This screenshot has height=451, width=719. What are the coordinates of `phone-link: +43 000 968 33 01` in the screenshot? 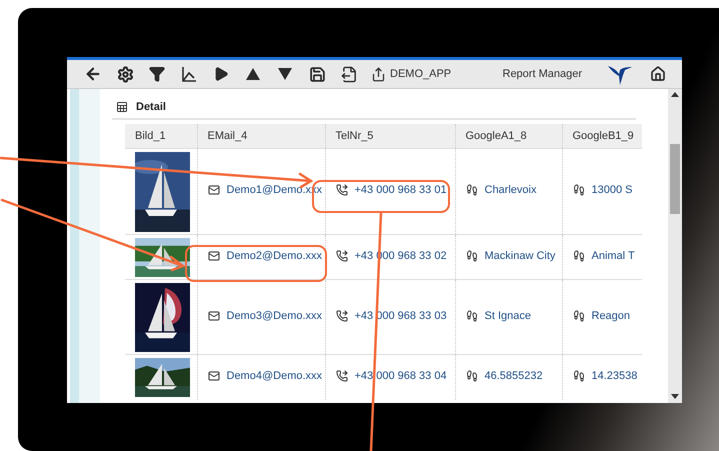 It's located at (391, 190).